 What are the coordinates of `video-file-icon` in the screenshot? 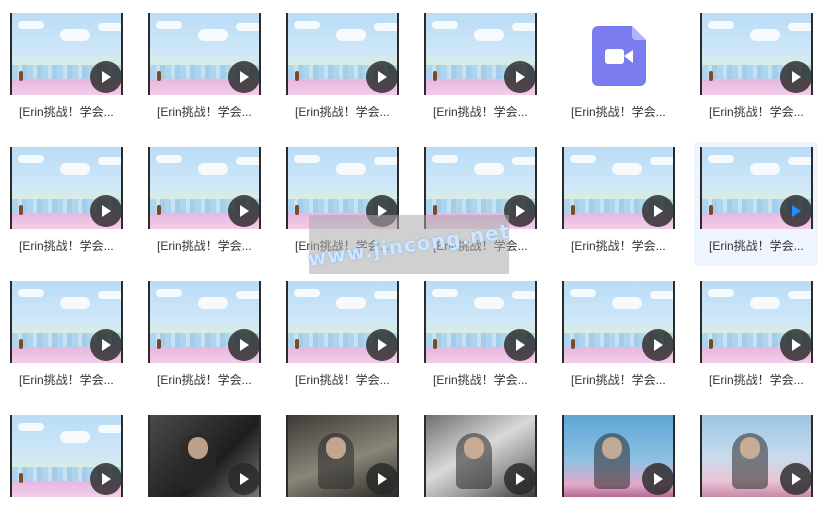 It's located at (619, 56).